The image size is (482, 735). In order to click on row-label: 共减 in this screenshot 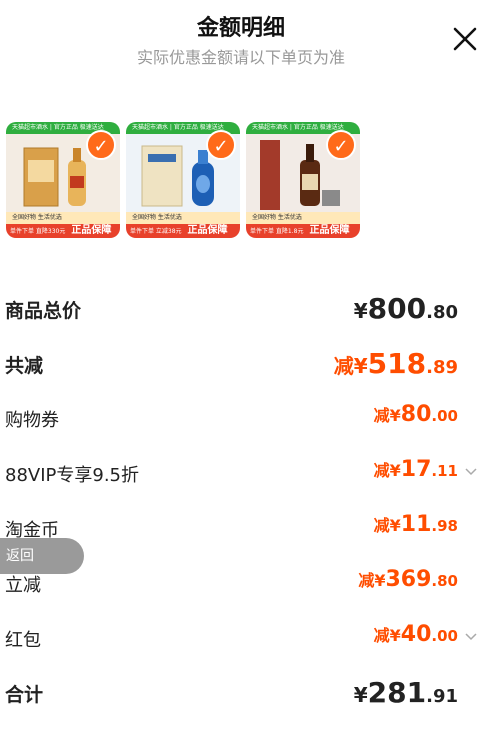, I will do `click(24, 366)`.